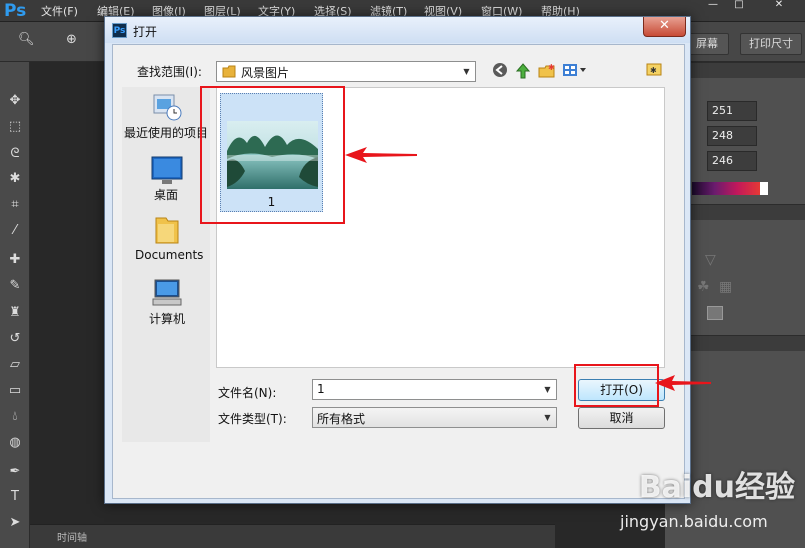 This screenshot has width=805, height=548. Describe the element at coordinates (15, 339) in the screenshot. I see `history-brush-icon: ↺` at that location.